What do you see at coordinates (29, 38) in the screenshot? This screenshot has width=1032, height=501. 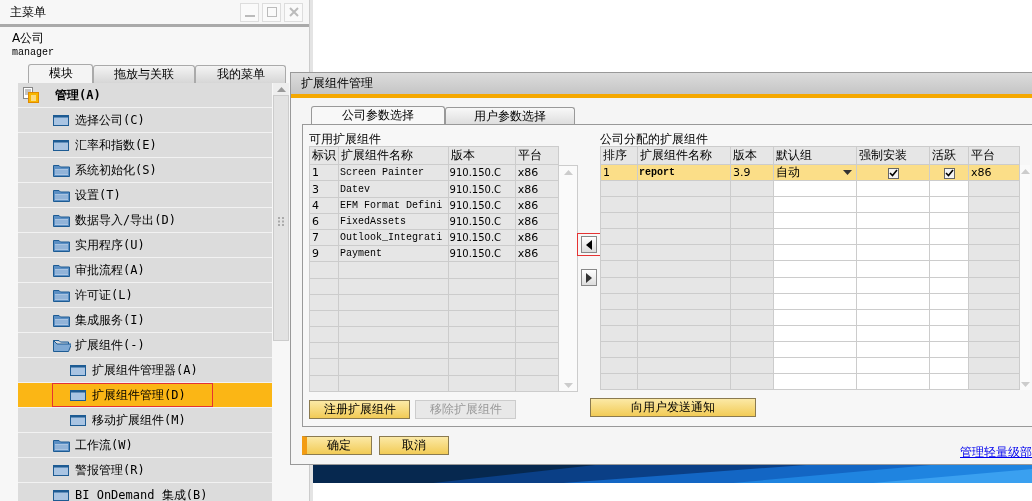 I see `company-name: A公司` at bounding box center [29, 38].